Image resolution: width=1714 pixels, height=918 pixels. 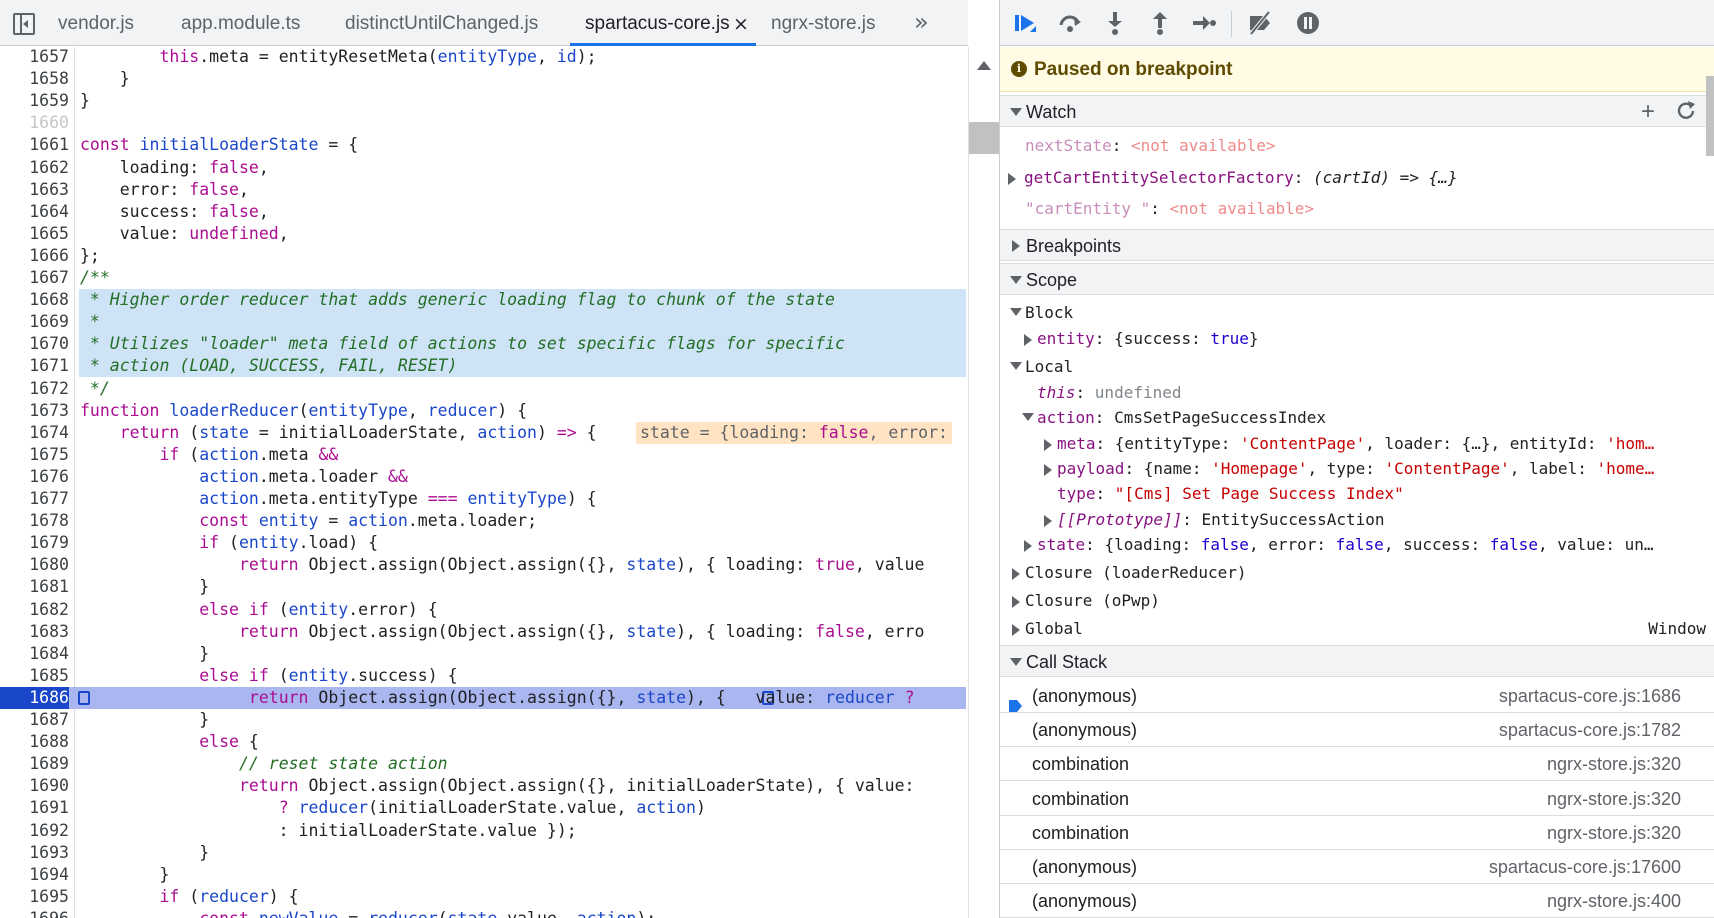 I want to click on call-frame: (anonymous) spartacus-core.js:1686, so click(x=1357, y=696).